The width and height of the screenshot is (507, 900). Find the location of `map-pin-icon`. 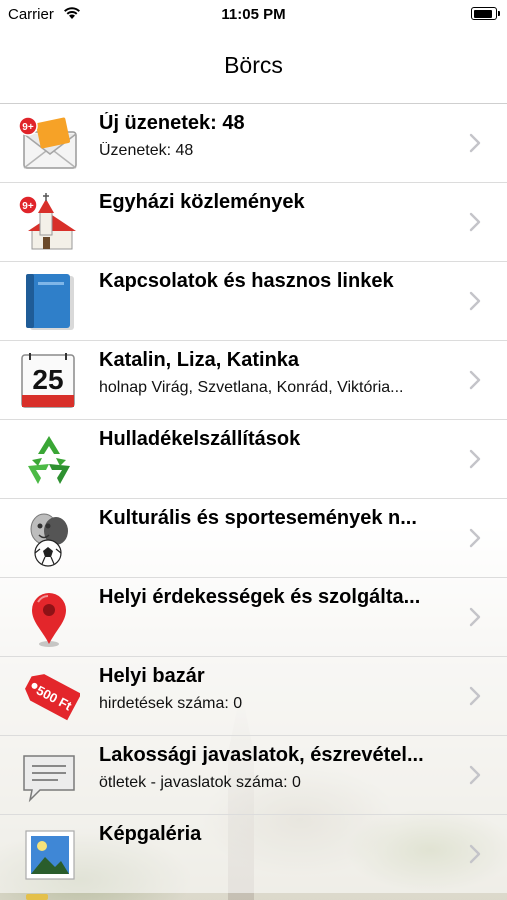

map-pin-icon is located at coordinates (49, 618).